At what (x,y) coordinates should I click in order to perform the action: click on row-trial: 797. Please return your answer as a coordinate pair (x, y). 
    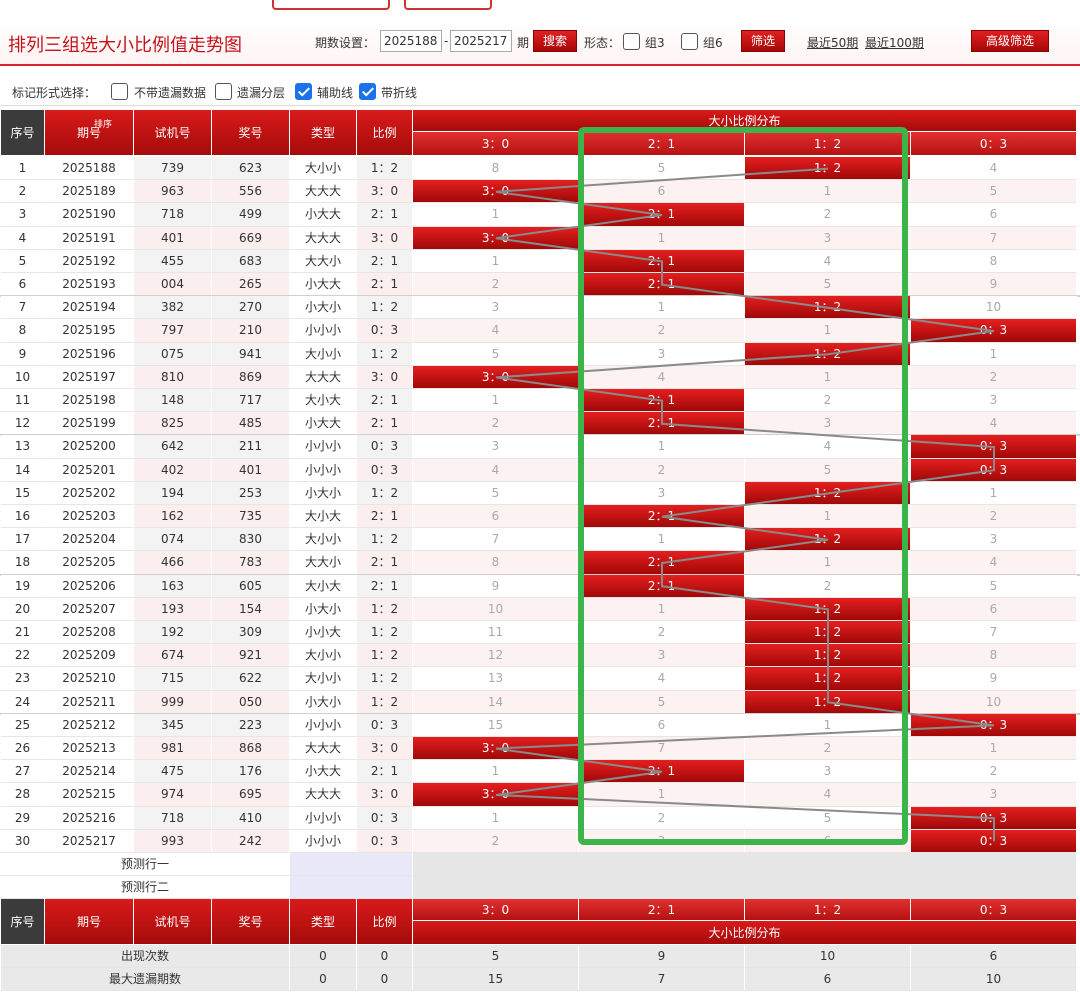
    Looking at the image, I should click on (173, 331).